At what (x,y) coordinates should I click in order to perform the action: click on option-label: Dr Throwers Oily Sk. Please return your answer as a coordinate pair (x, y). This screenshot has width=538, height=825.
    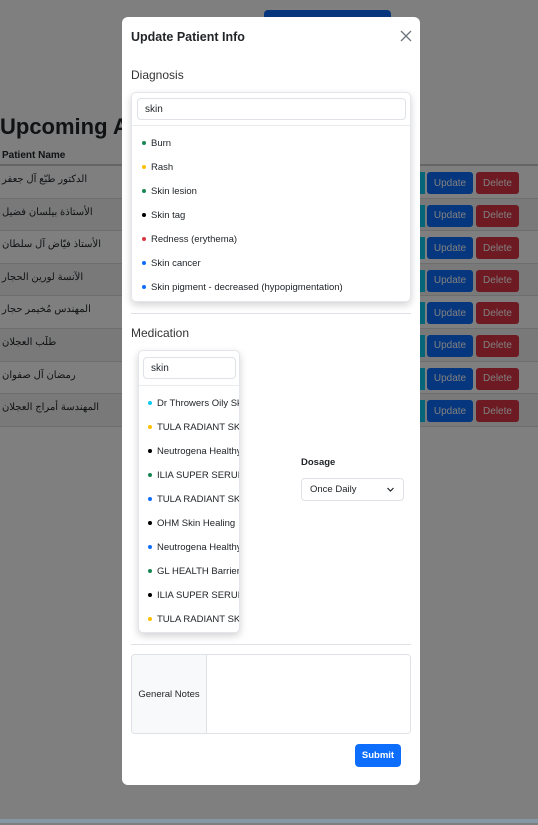
    Looking at the image, I should click on (198, 403).